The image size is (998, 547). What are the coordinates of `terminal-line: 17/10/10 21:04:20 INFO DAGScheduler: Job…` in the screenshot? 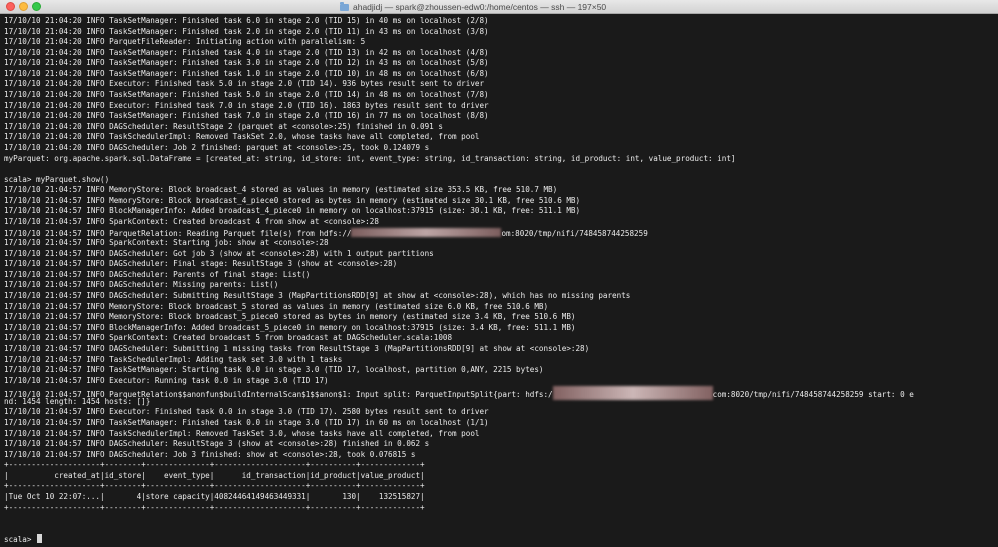 It's located at (217, 147).